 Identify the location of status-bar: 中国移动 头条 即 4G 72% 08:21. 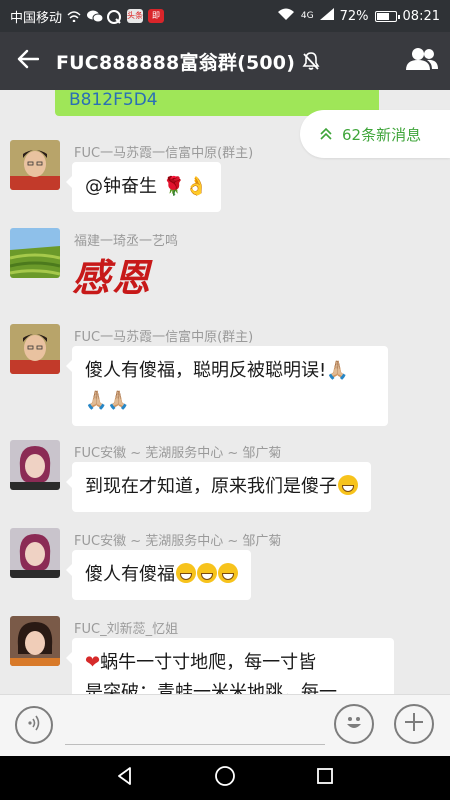
(225, 16).